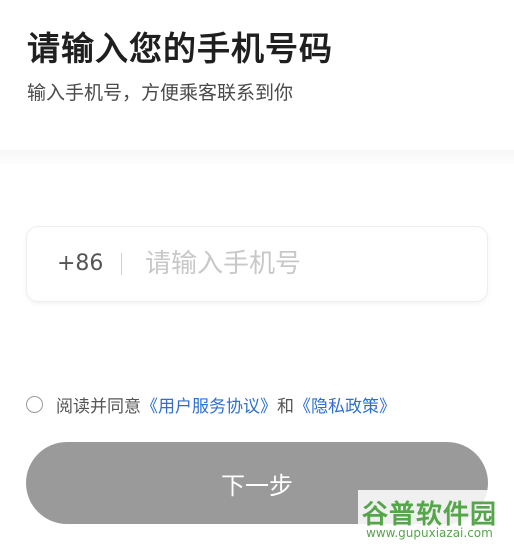 This screenshot has width=514, height=545. What do you see at coordinates (285, 407) in the screenshot?
I see `agreement-connector: 和` at bounding box center [285, 407].